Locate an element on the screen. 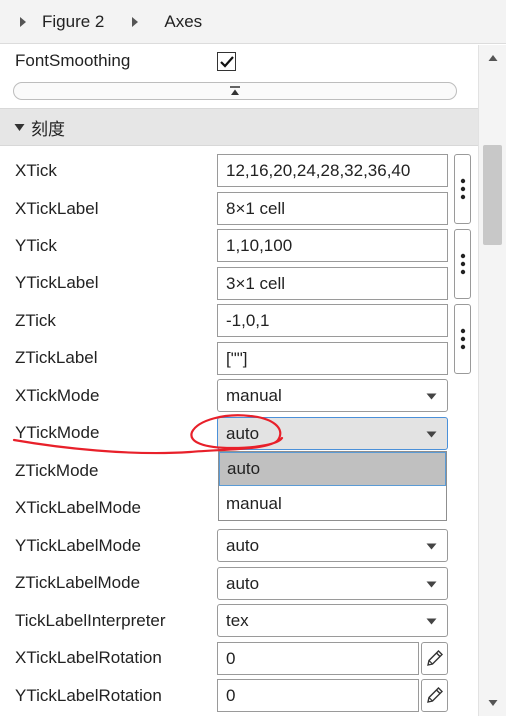 The image size is (506, 716). prop-label-xtickmode: XTickMode is located at coordinates (57, 395).